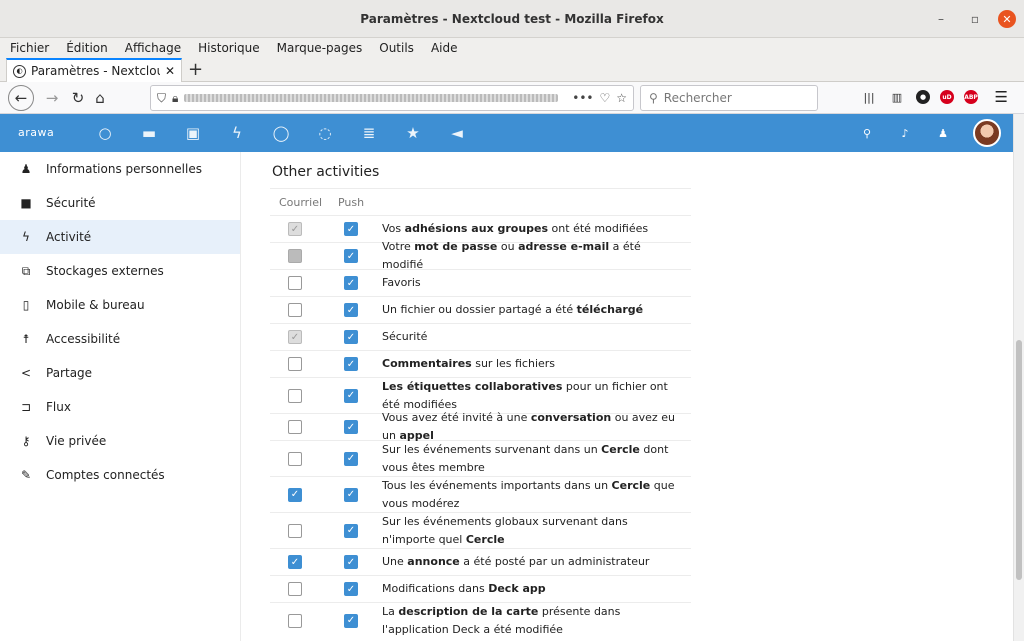  I want to click on sidebar-item-comptes-connectes: ✎ Comptes connectés, so click(120, 475).